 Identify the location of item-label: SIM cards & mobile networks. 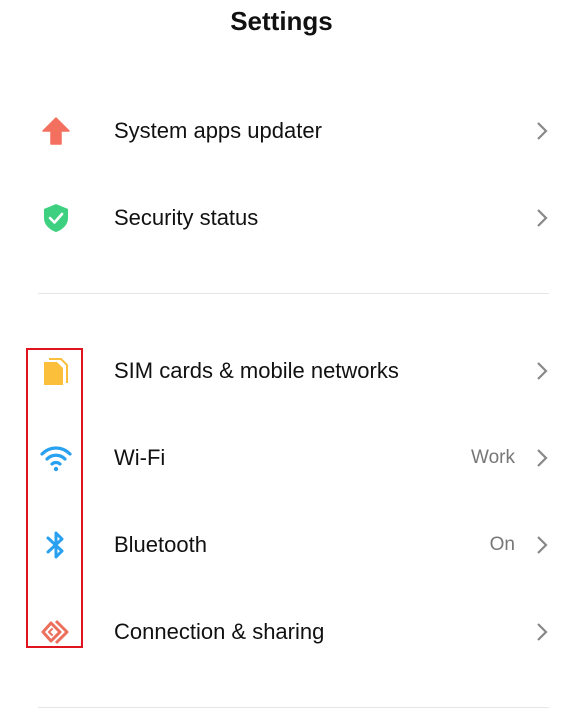
(256, 370).